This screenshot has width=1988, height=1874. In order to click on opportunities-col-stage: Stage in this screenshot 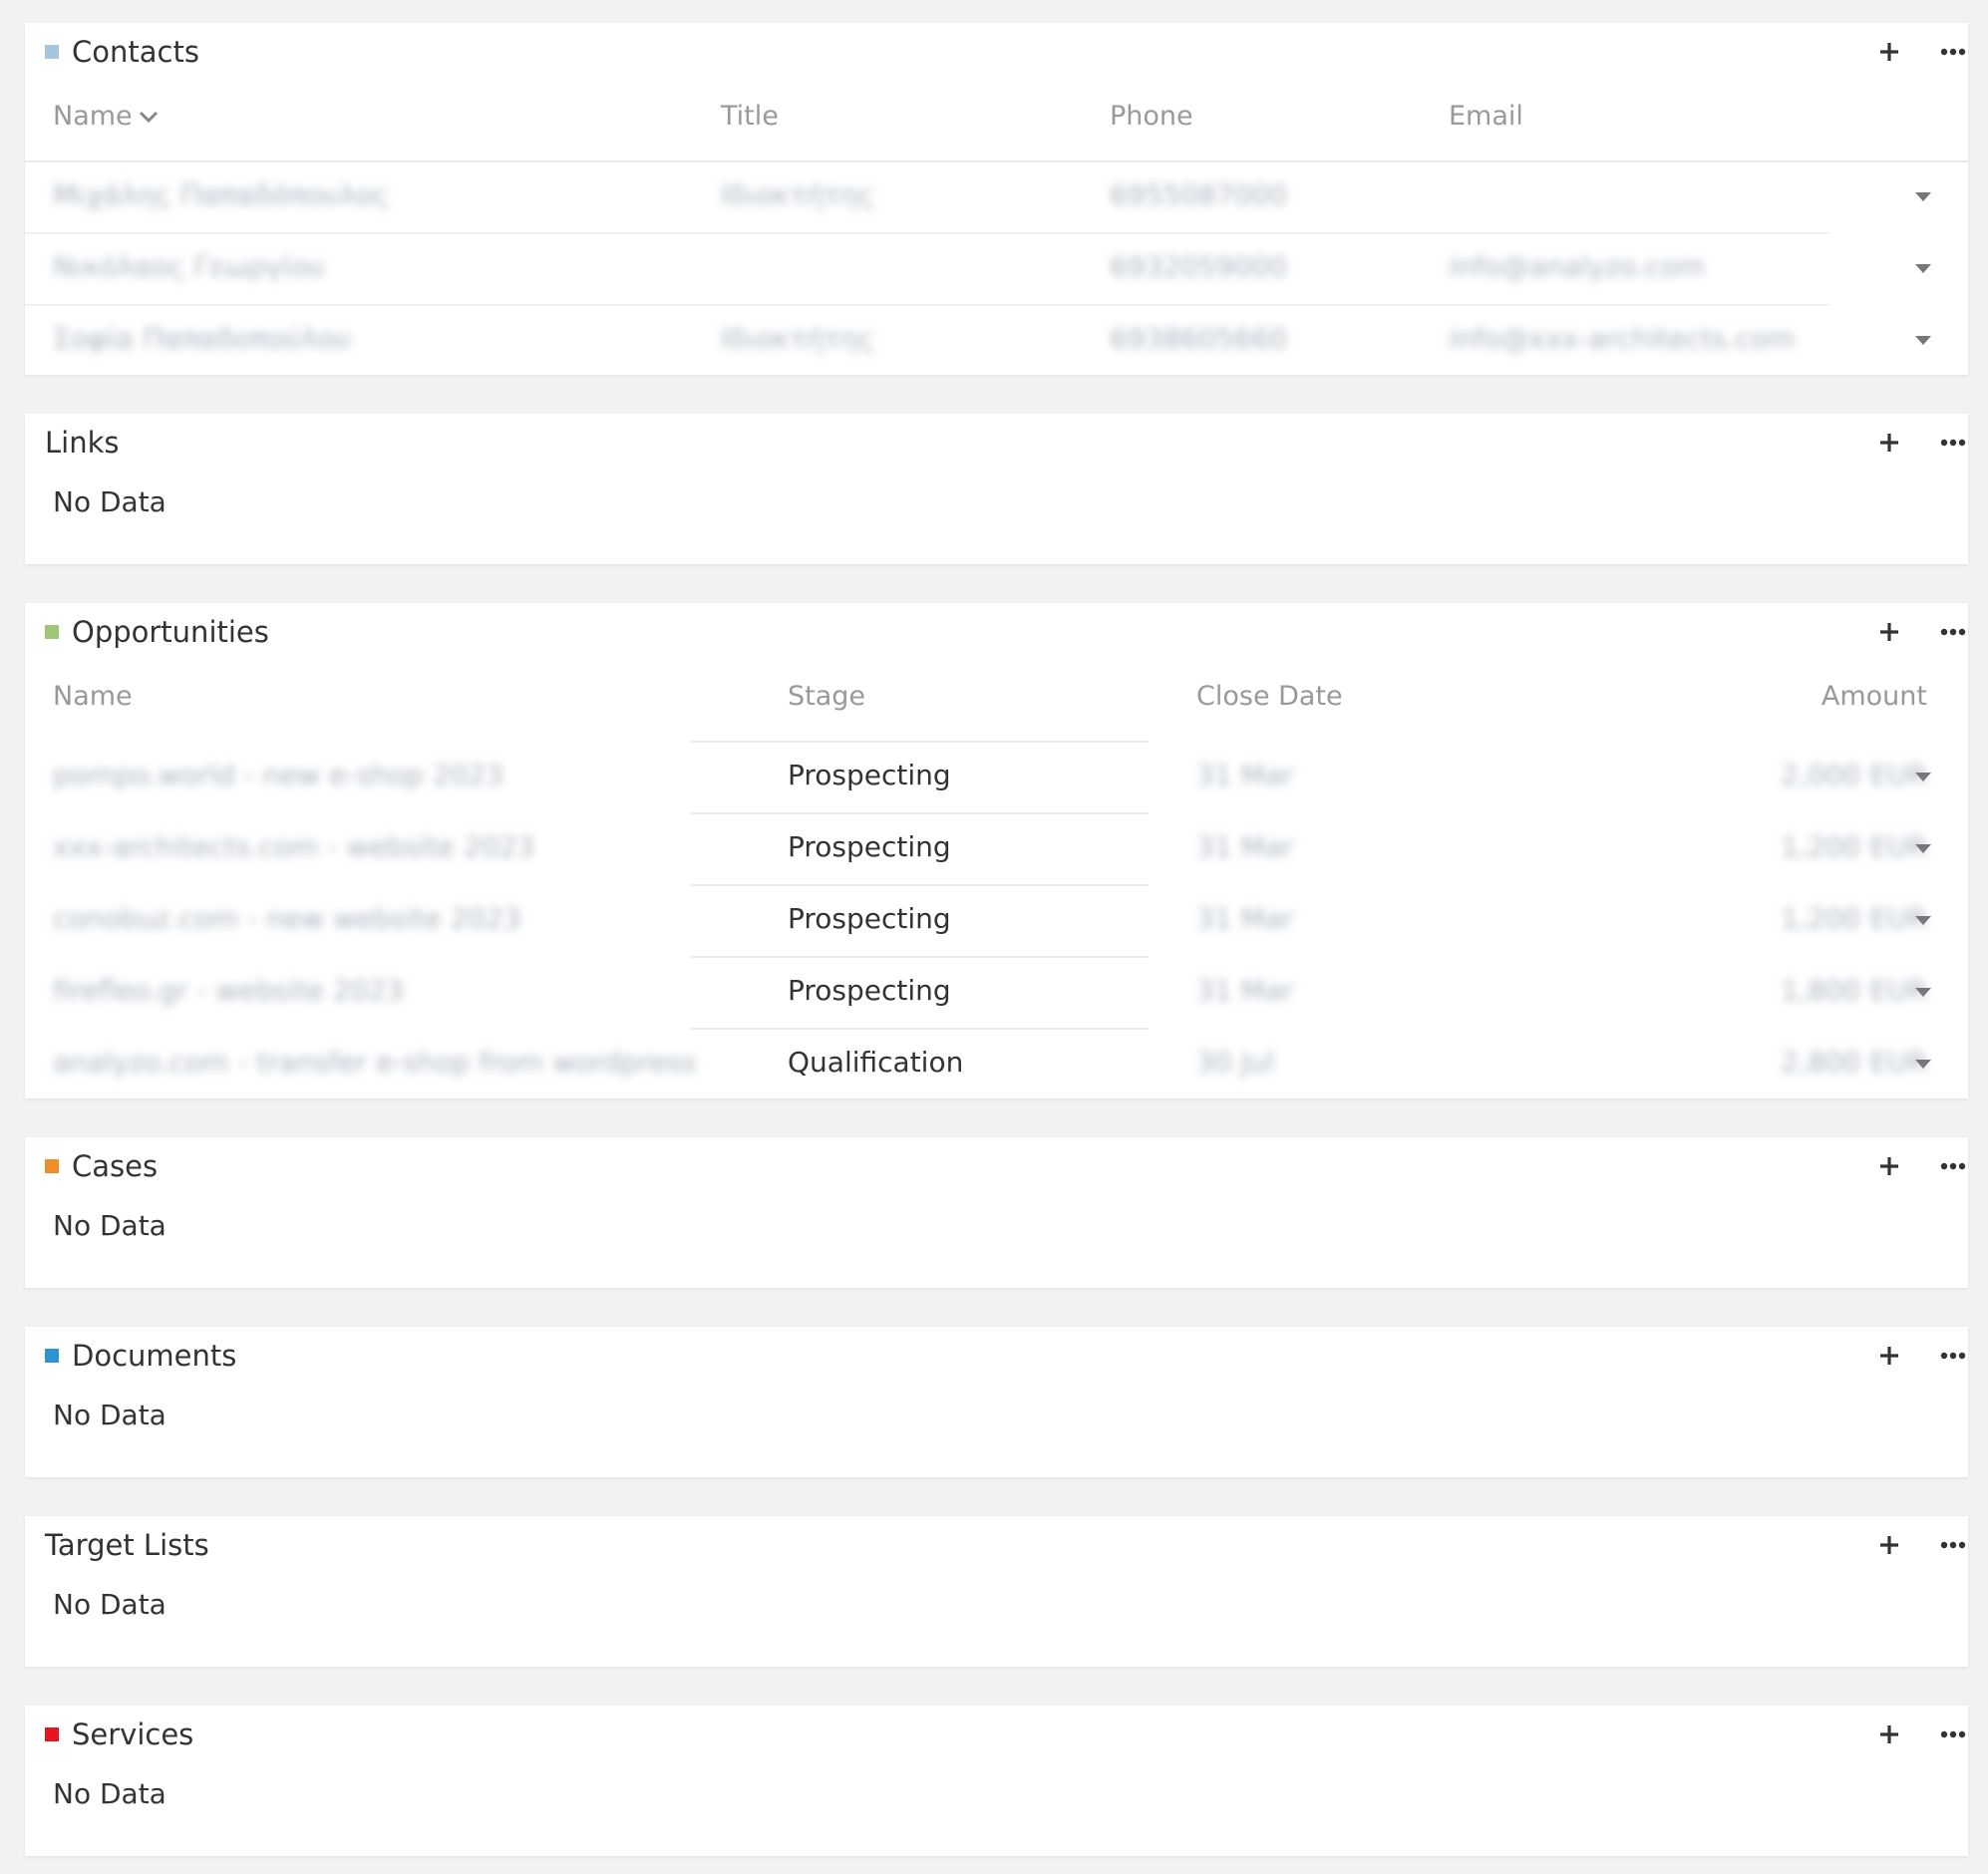, I will do `click(826, 697)`.